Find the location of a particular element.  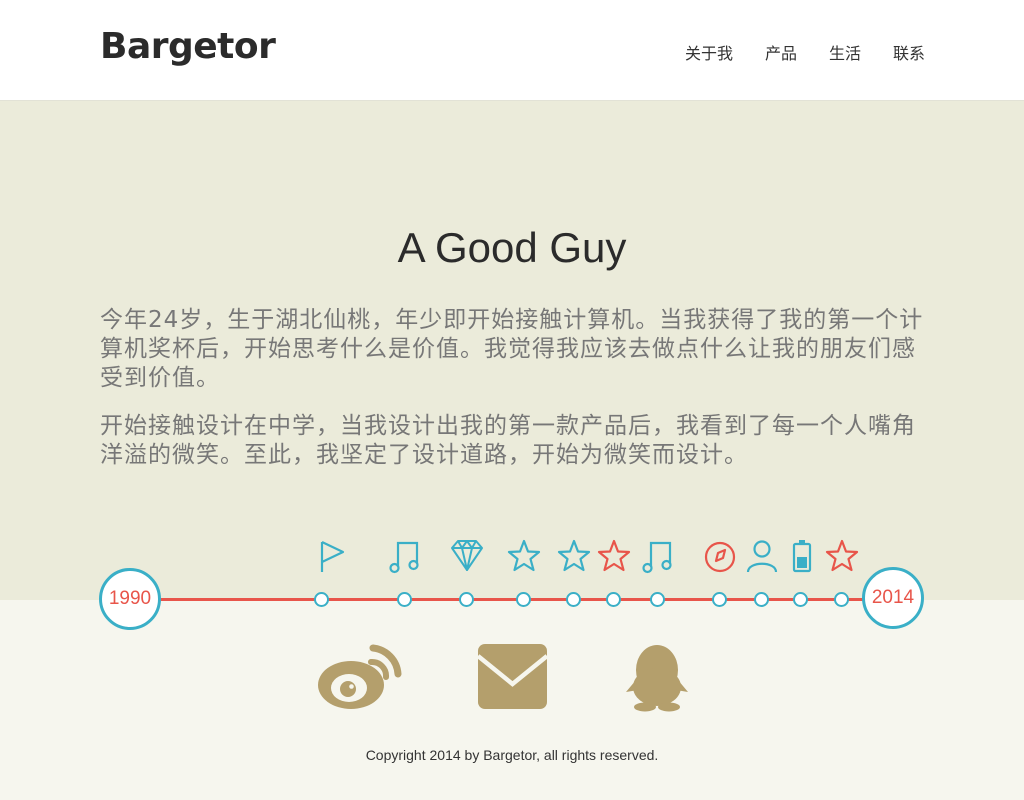

hero-title: A Good Guy is located at coordinates (512, 247).